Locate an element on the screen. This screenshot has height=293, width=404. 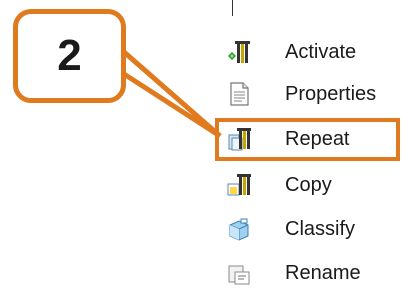
repeat-icon is located at coordinates (239, 139).